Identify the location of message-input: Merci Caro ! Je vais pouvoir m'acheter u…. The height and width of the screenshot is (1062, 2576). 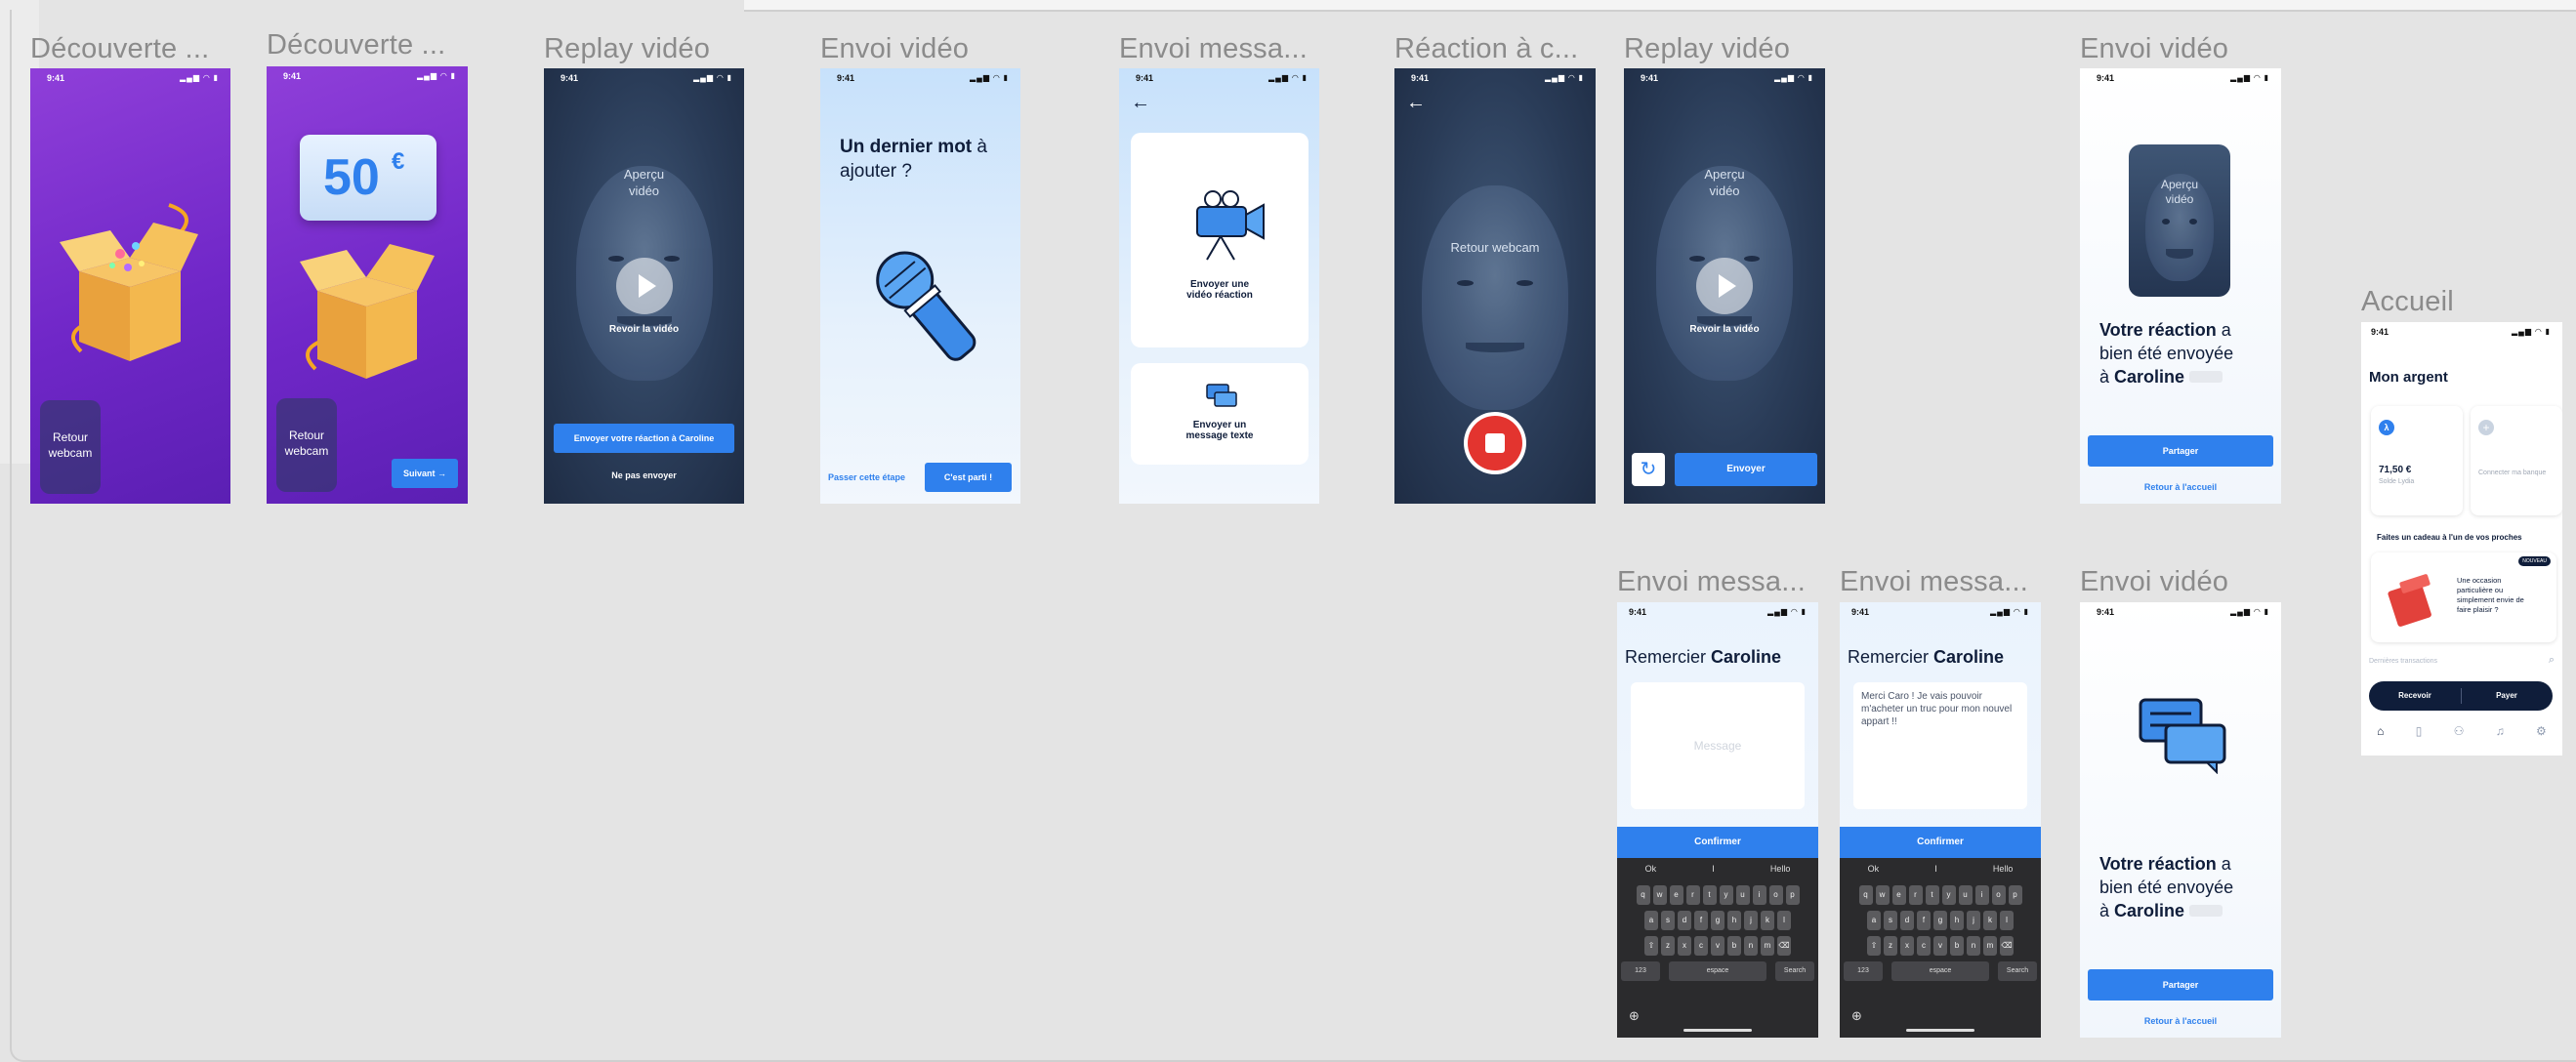
(1940, 745).